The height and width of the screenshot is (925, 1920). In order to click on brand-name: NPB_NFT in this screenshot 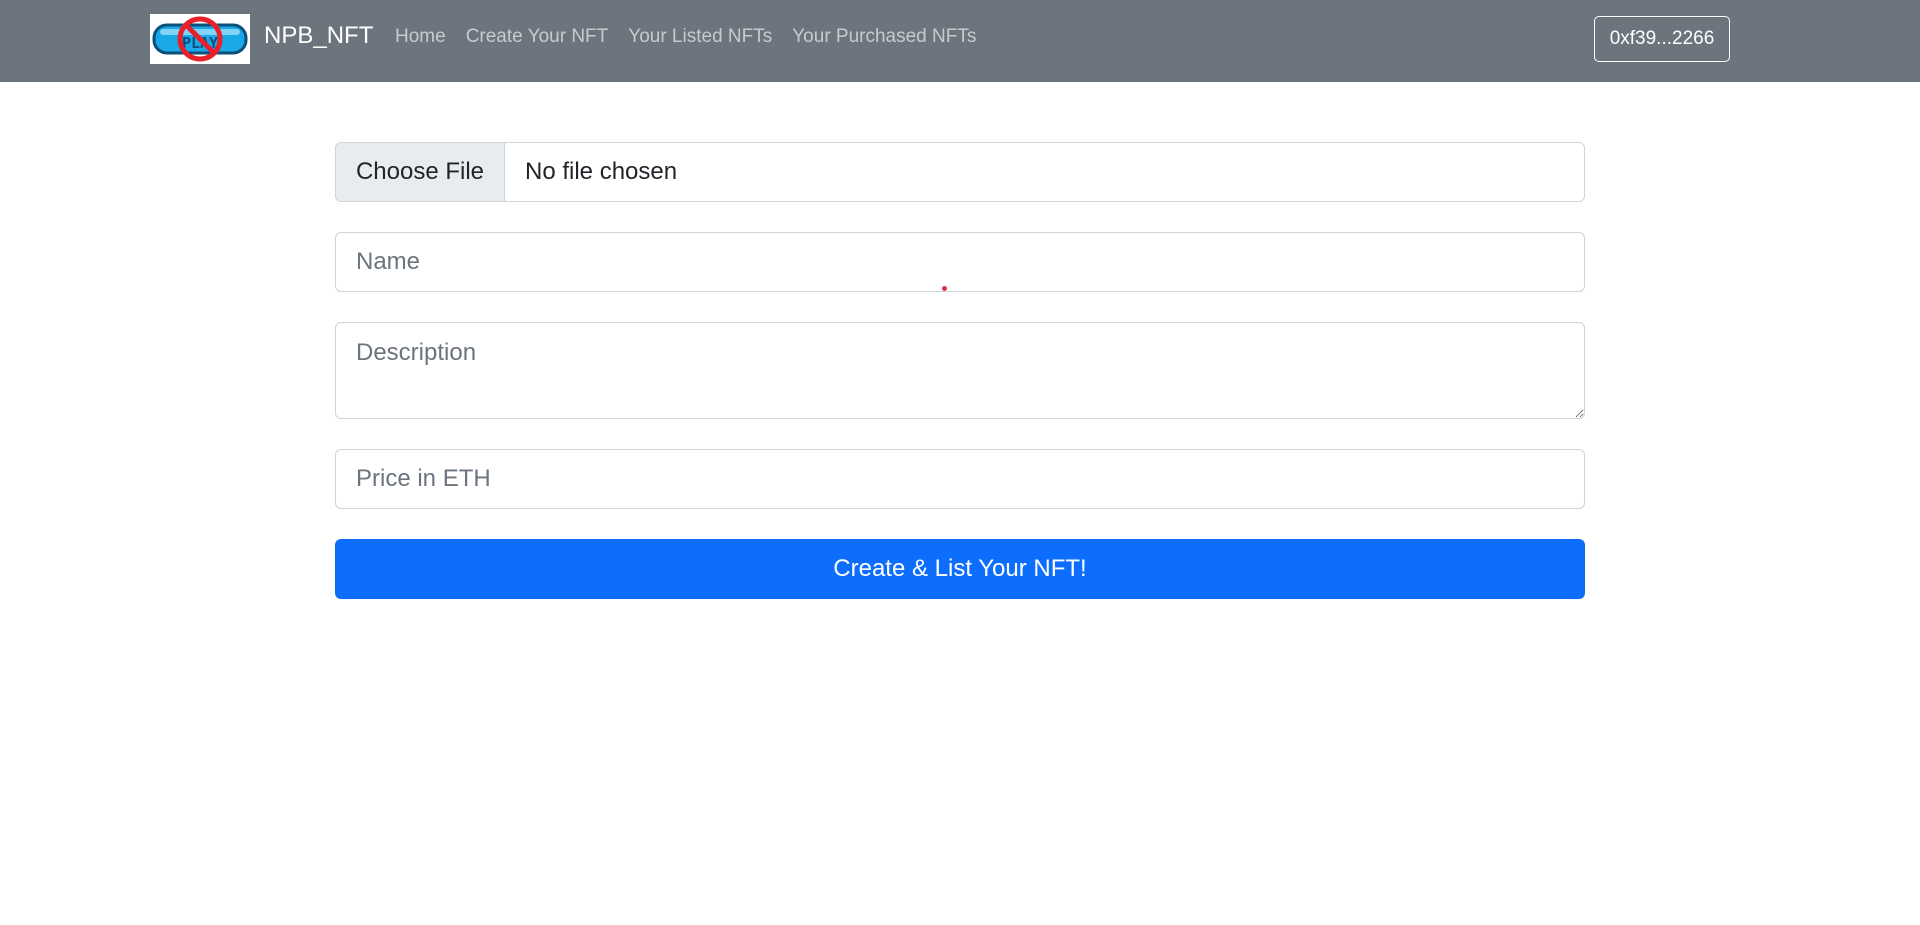, I will do `click(319, 35)`.